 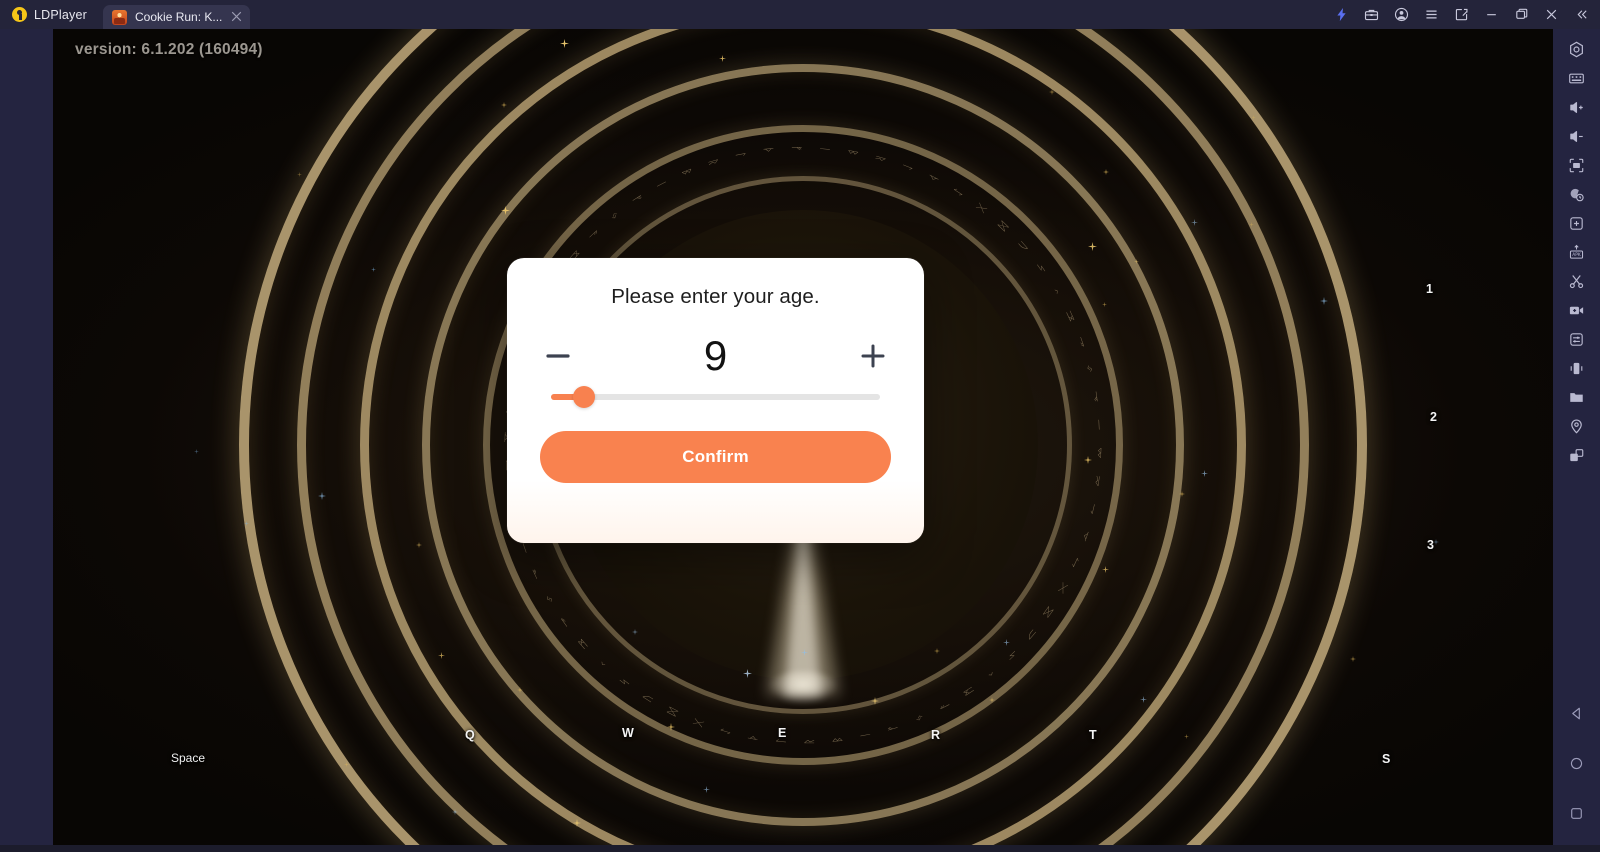 I want to click on age-slider, so click(x=715, y=397).